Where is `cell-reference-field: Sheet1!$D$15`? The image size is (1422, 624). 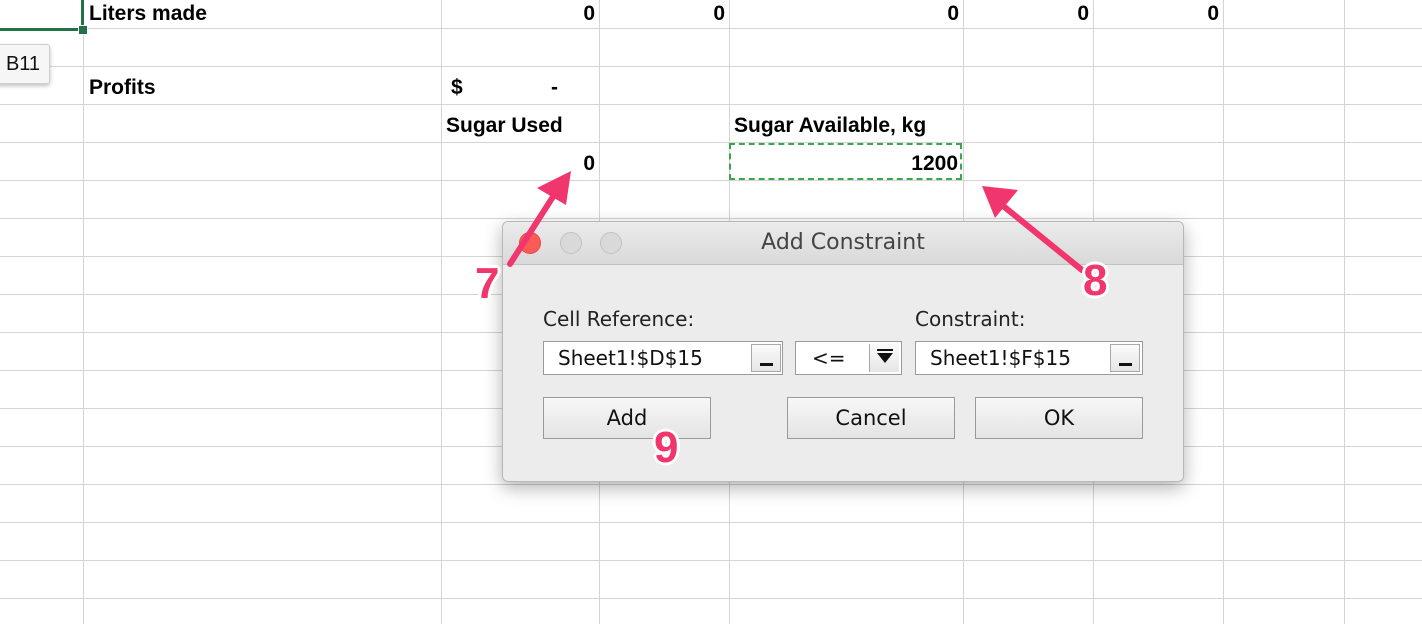
cell-reference-field: Sheet1!$D$15 is located at coordinates (663, 358).